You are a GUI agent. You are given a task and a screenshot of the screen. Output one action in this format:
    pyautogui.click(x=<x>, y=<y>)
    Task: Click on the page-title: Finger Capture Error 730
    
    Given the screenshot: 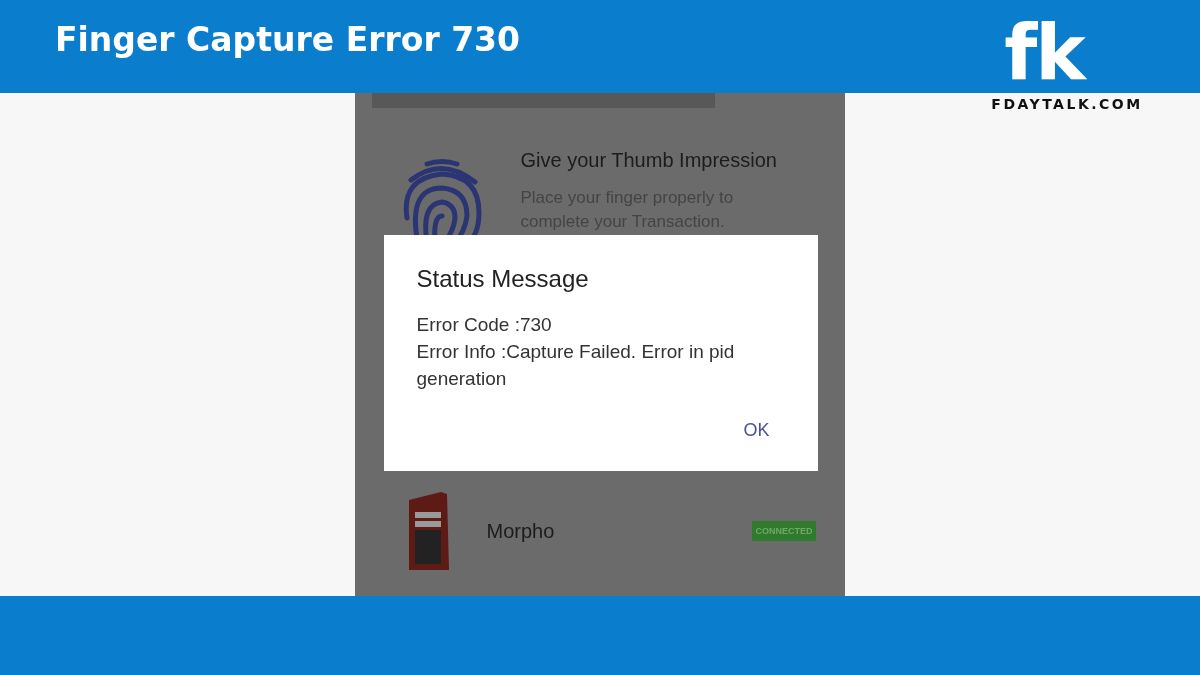 What is the action you would take?
    pyautogui.click(x=288, y=39)
    